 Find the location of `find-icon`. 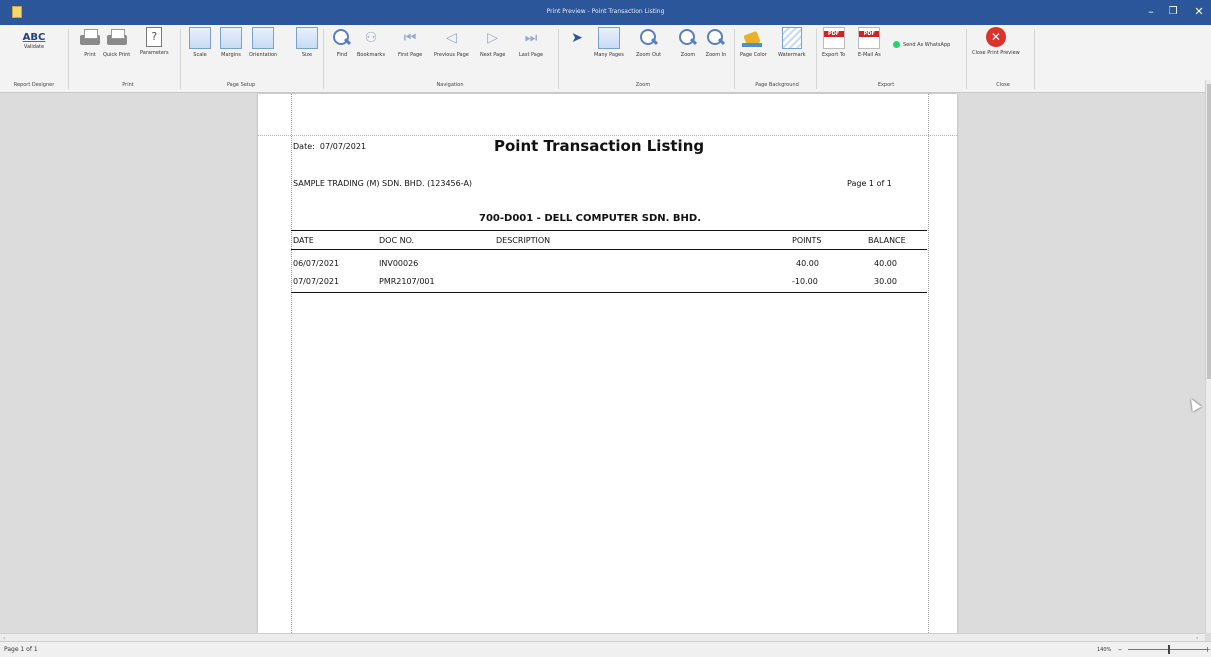

find-icon is located at coordinates (342, 38).